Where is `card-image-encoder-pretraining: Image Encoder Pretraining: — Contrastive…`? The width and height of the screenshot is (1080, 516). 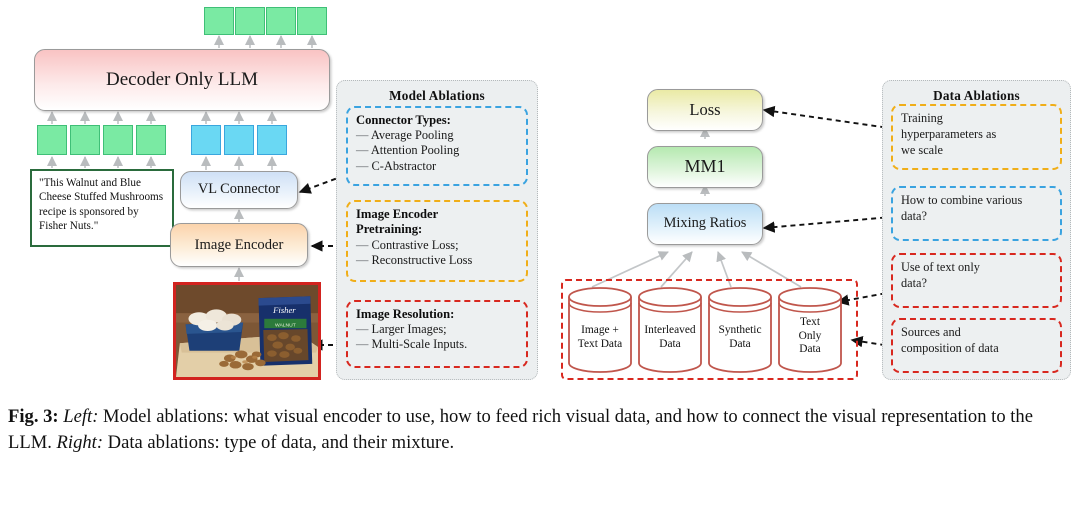 card-image-encoder-pretraining: Image Encoder Pretraining: — Contrastive… is located at coordinates (437, 241).